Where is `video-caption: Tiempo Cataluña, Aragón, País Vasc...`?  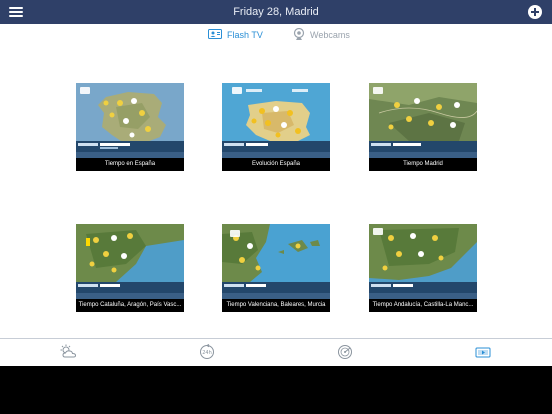
video-caption: Tiempo Cataluña, Aragón, País Vasc... is located at coordinates (130, 305).